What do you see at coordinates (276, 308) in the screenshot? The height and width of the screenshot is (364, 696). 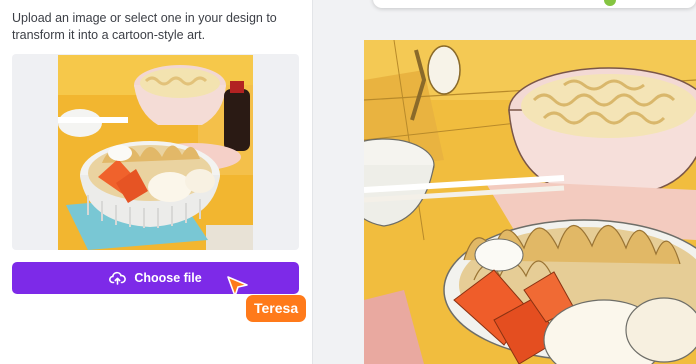 I see `collaborator-name-tag: Teresa` at bounding box center [276, 308].